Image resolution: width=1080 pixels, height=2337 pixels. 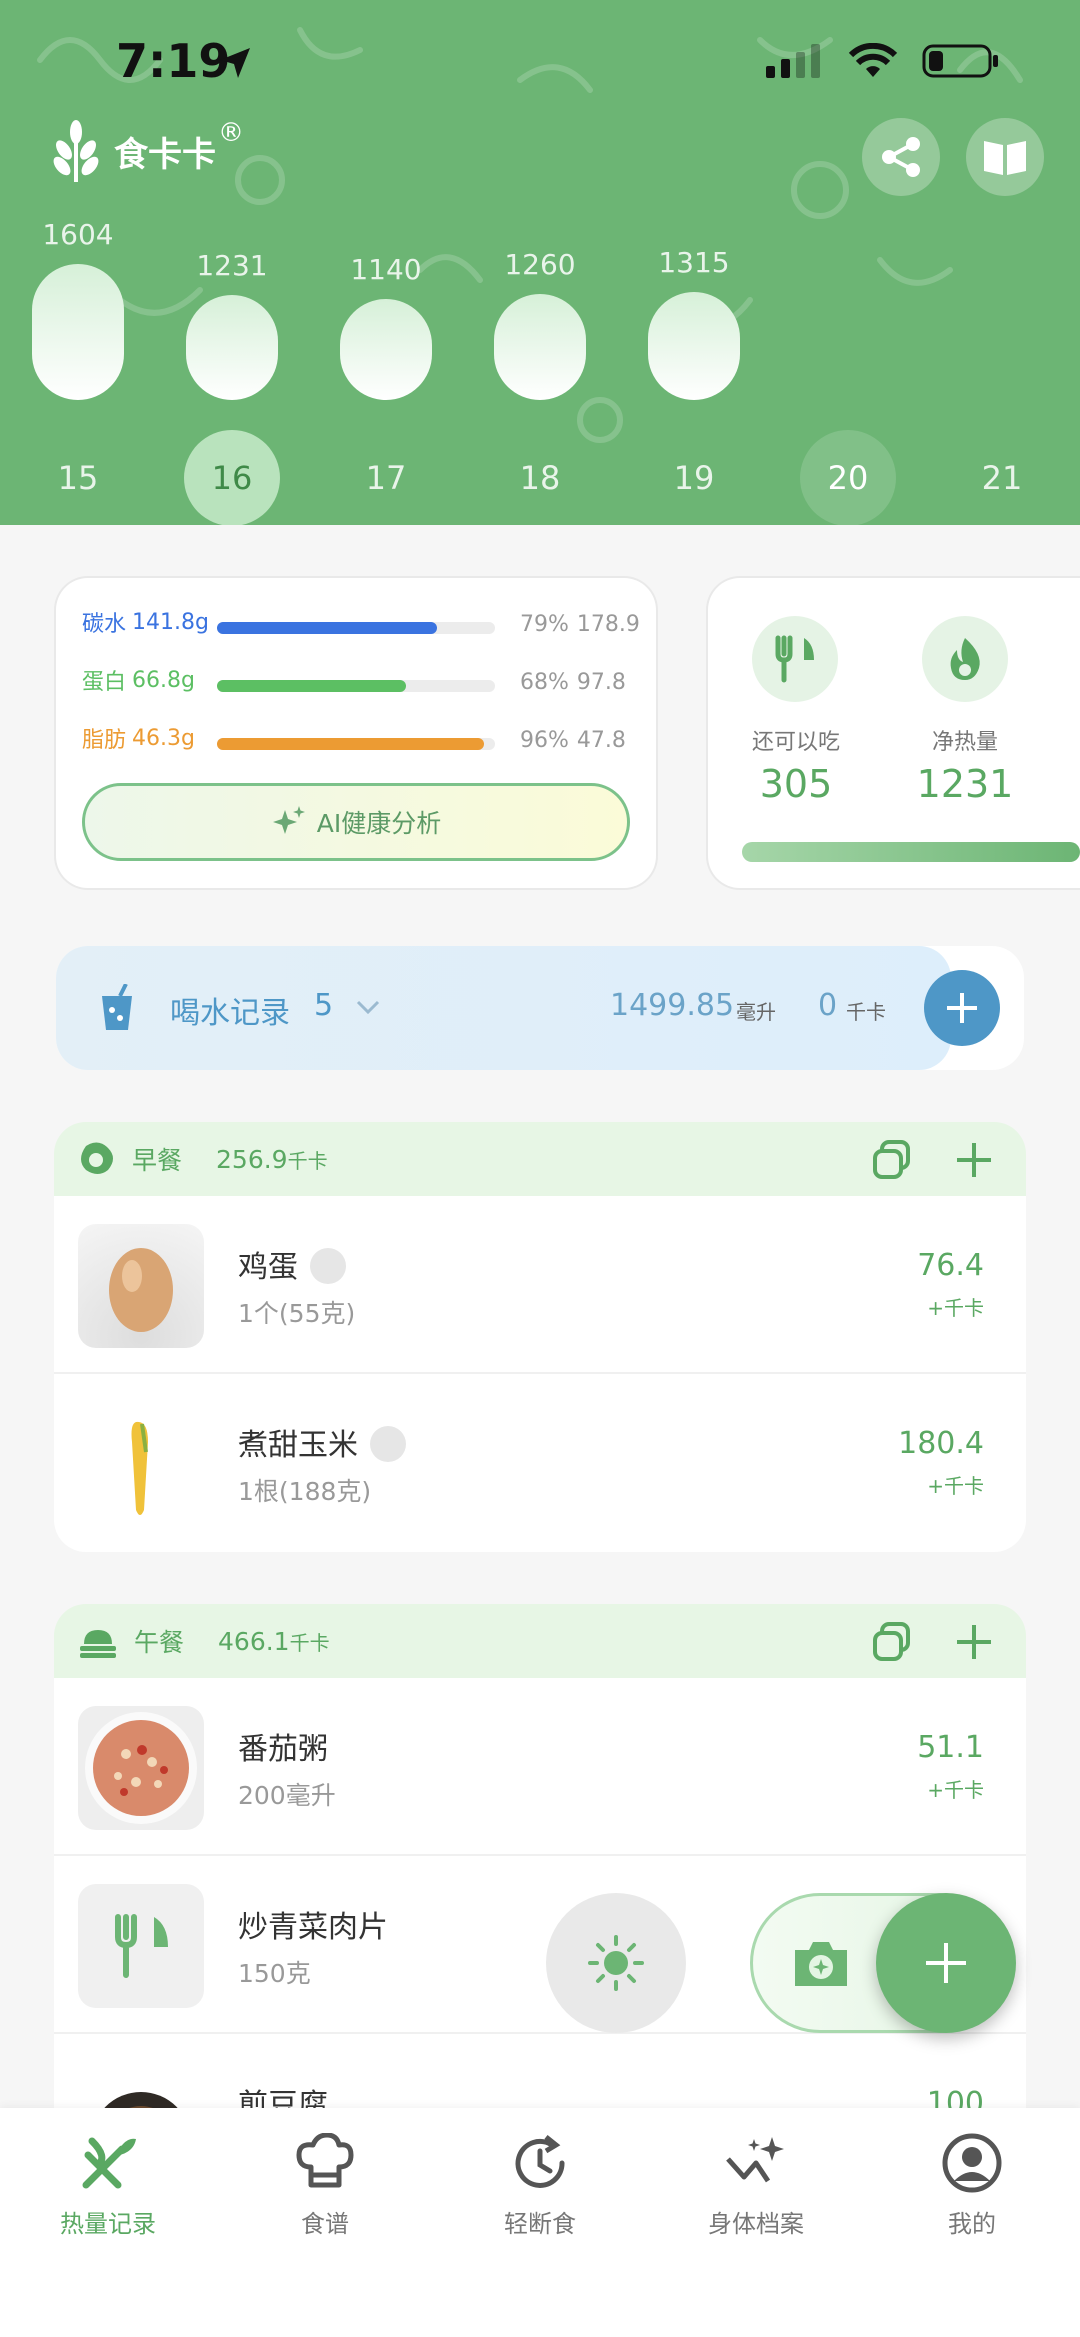 I want to click on drink-cup-icon, so click(x=117, y=1007).